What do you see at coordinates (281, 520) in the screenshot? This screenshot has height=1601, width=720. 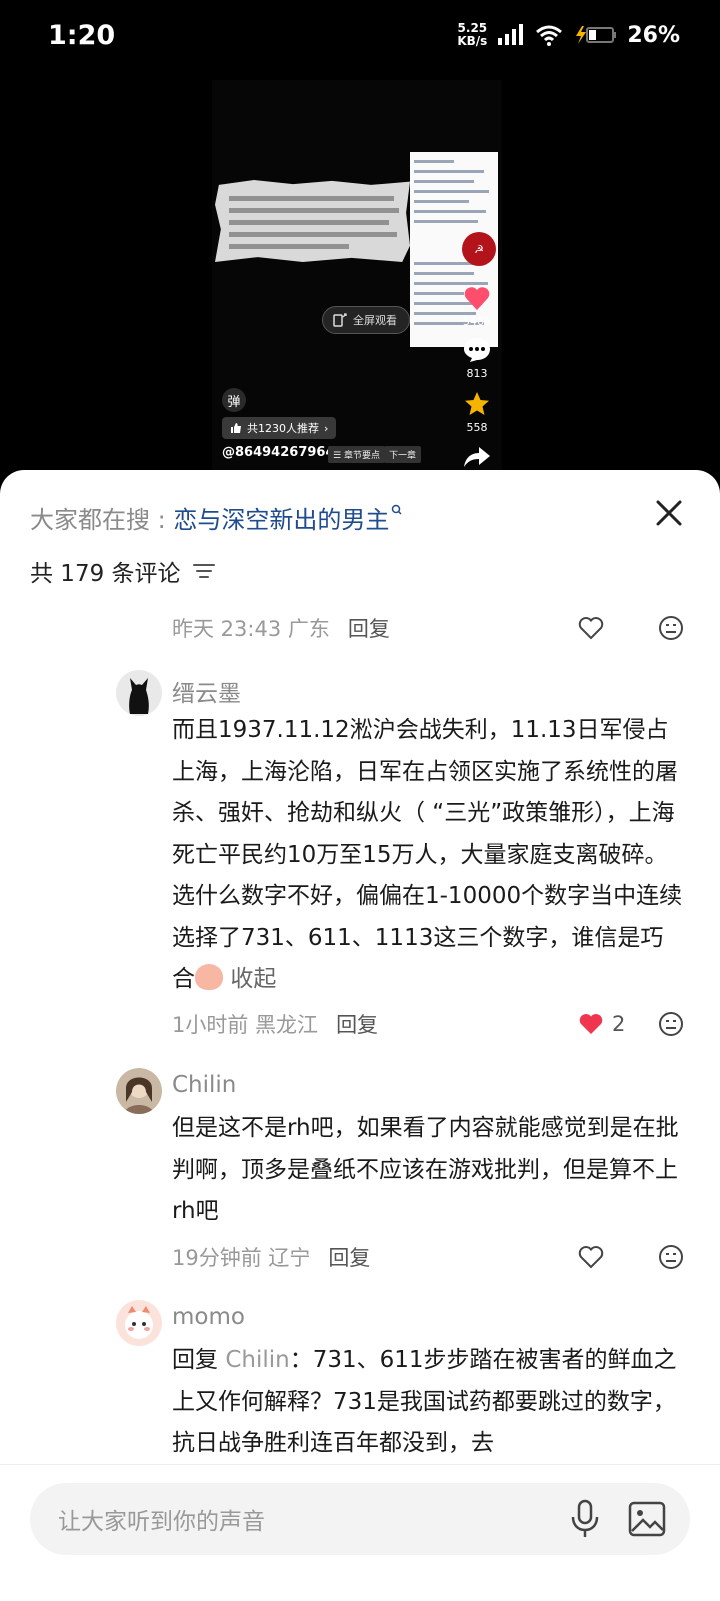 I see `trending-search-keyword: 恋与深空新出的男主` at bounding box center [281, 520].